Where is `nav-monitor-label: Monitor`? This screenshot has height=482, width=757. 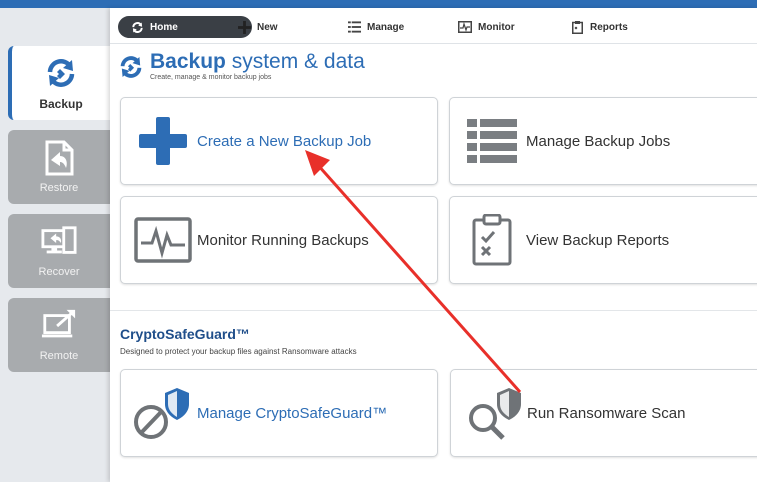
nav-monitor-label: Monitor is located at coordinates (496, 27).